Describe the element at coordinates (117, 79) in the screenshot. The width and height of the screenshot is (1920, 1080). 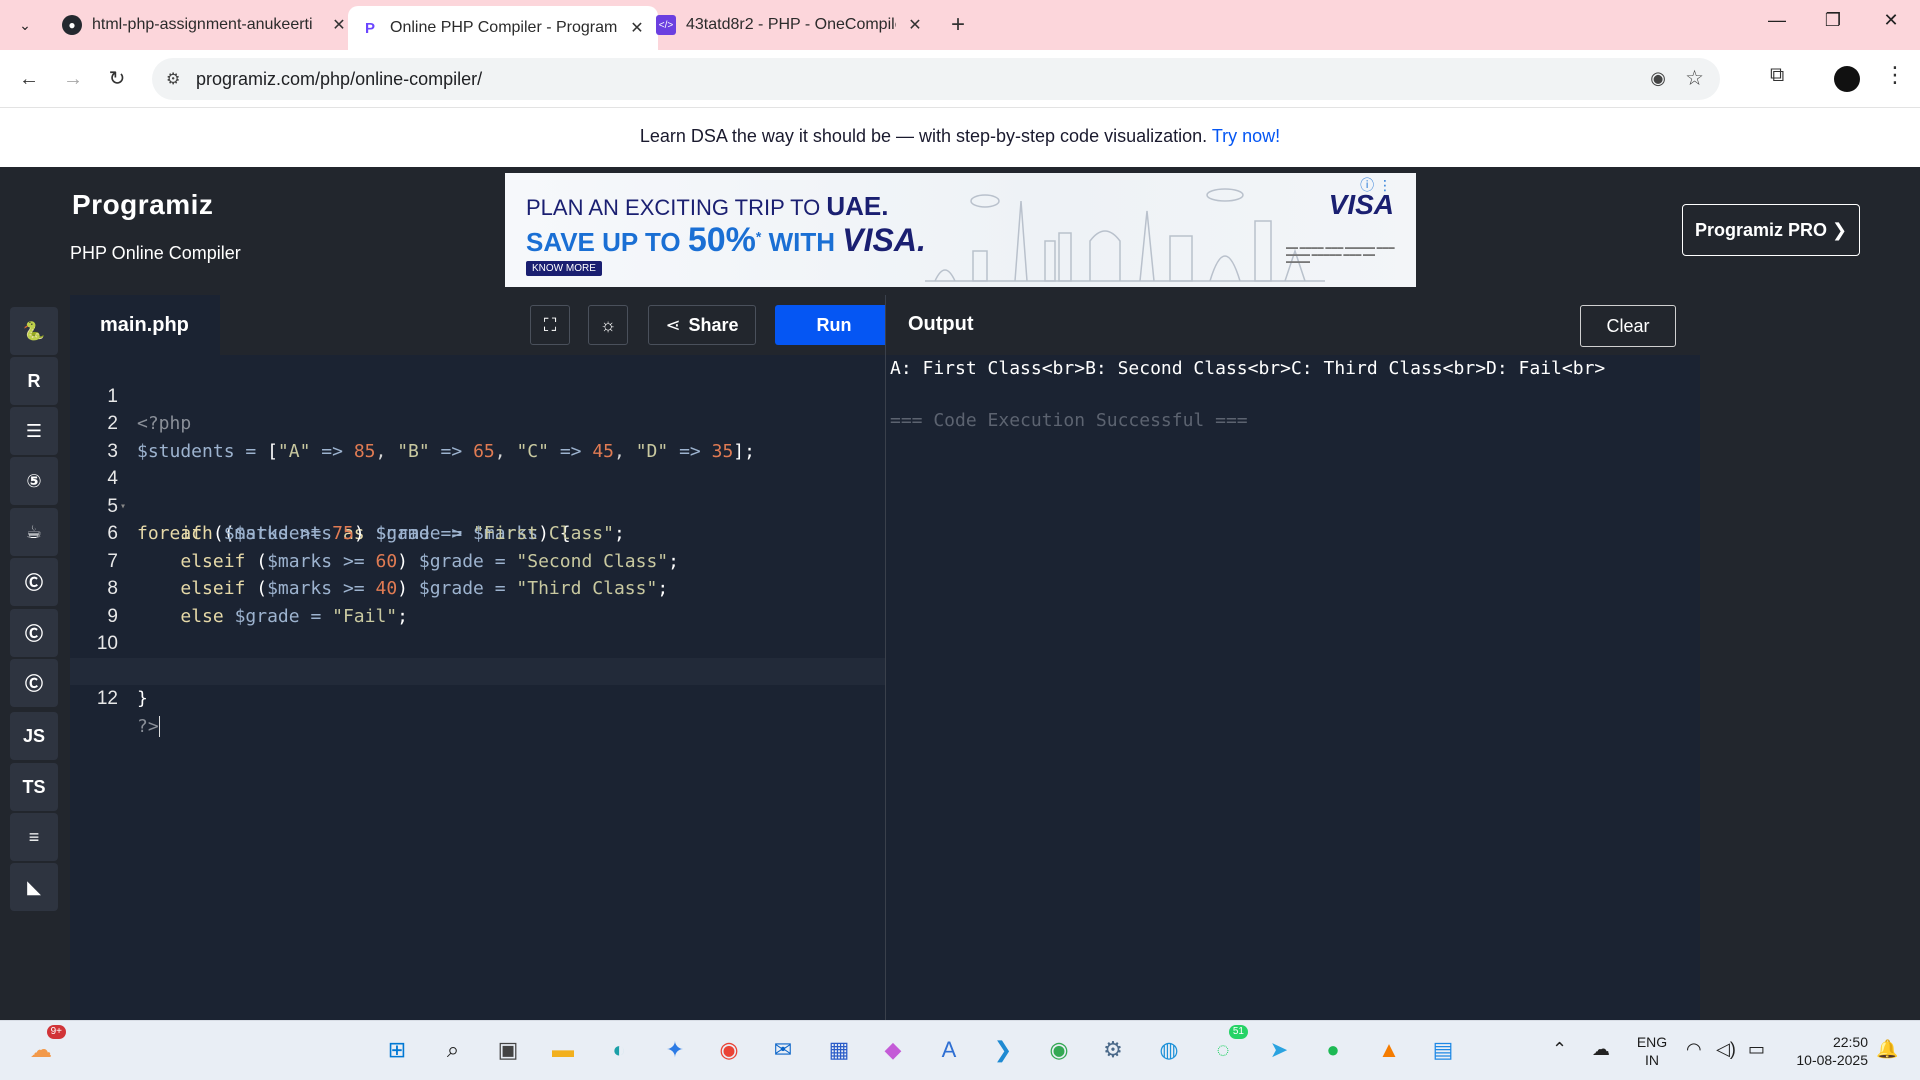
I see `reload-button: ↻` at that location.